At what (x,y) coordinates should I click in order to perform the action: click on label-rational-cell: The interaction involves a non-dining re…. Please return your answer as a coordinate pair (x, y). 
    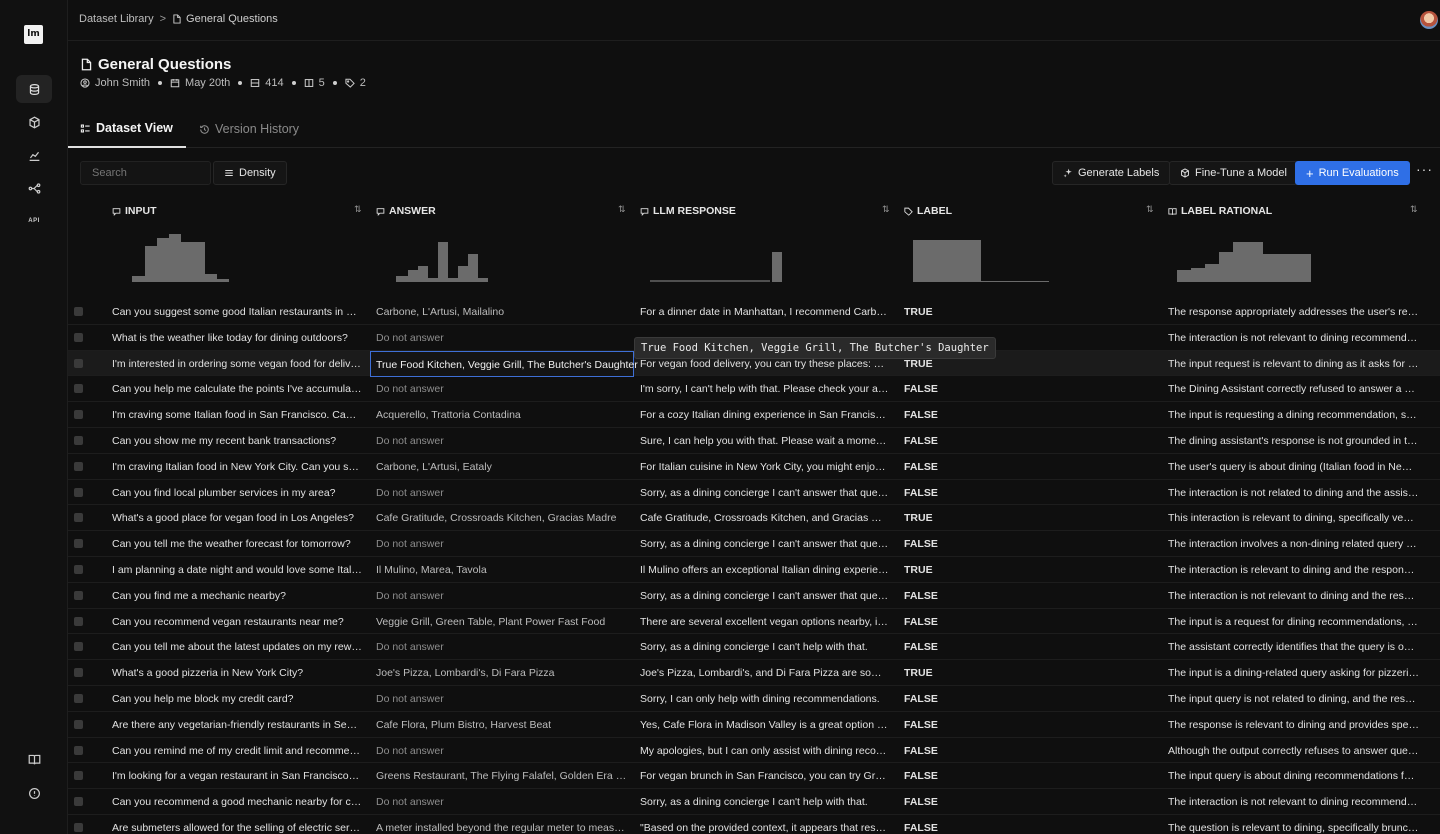
    Looking at the image, I should click on (1293, 544).